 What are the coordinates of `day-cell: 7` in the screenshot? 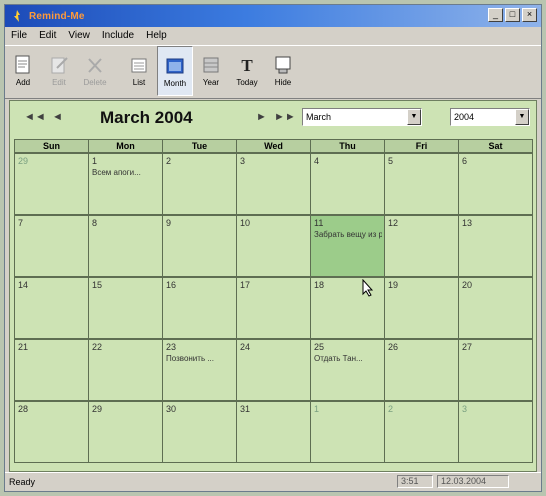 It's located at (51, 246).